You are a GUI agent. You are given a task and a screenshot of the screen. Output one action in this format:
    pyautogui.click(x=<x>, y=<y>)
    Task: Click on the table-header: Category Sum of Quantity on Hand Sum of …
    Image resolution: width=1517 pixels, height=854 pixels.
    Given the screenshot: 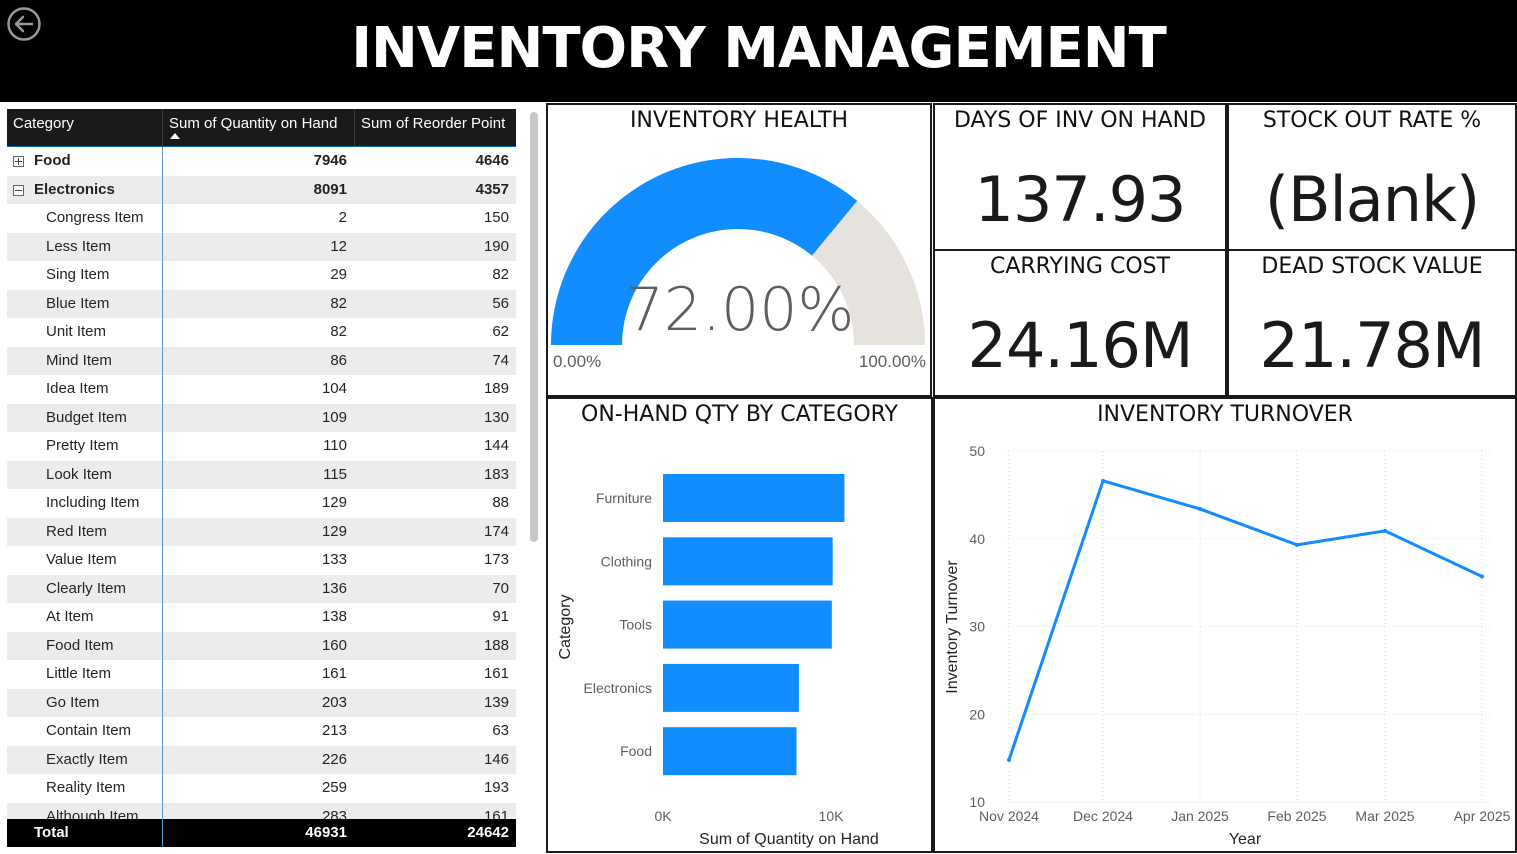 What is the action you would take?
    pyautogui.click(x=261, y=128)
    